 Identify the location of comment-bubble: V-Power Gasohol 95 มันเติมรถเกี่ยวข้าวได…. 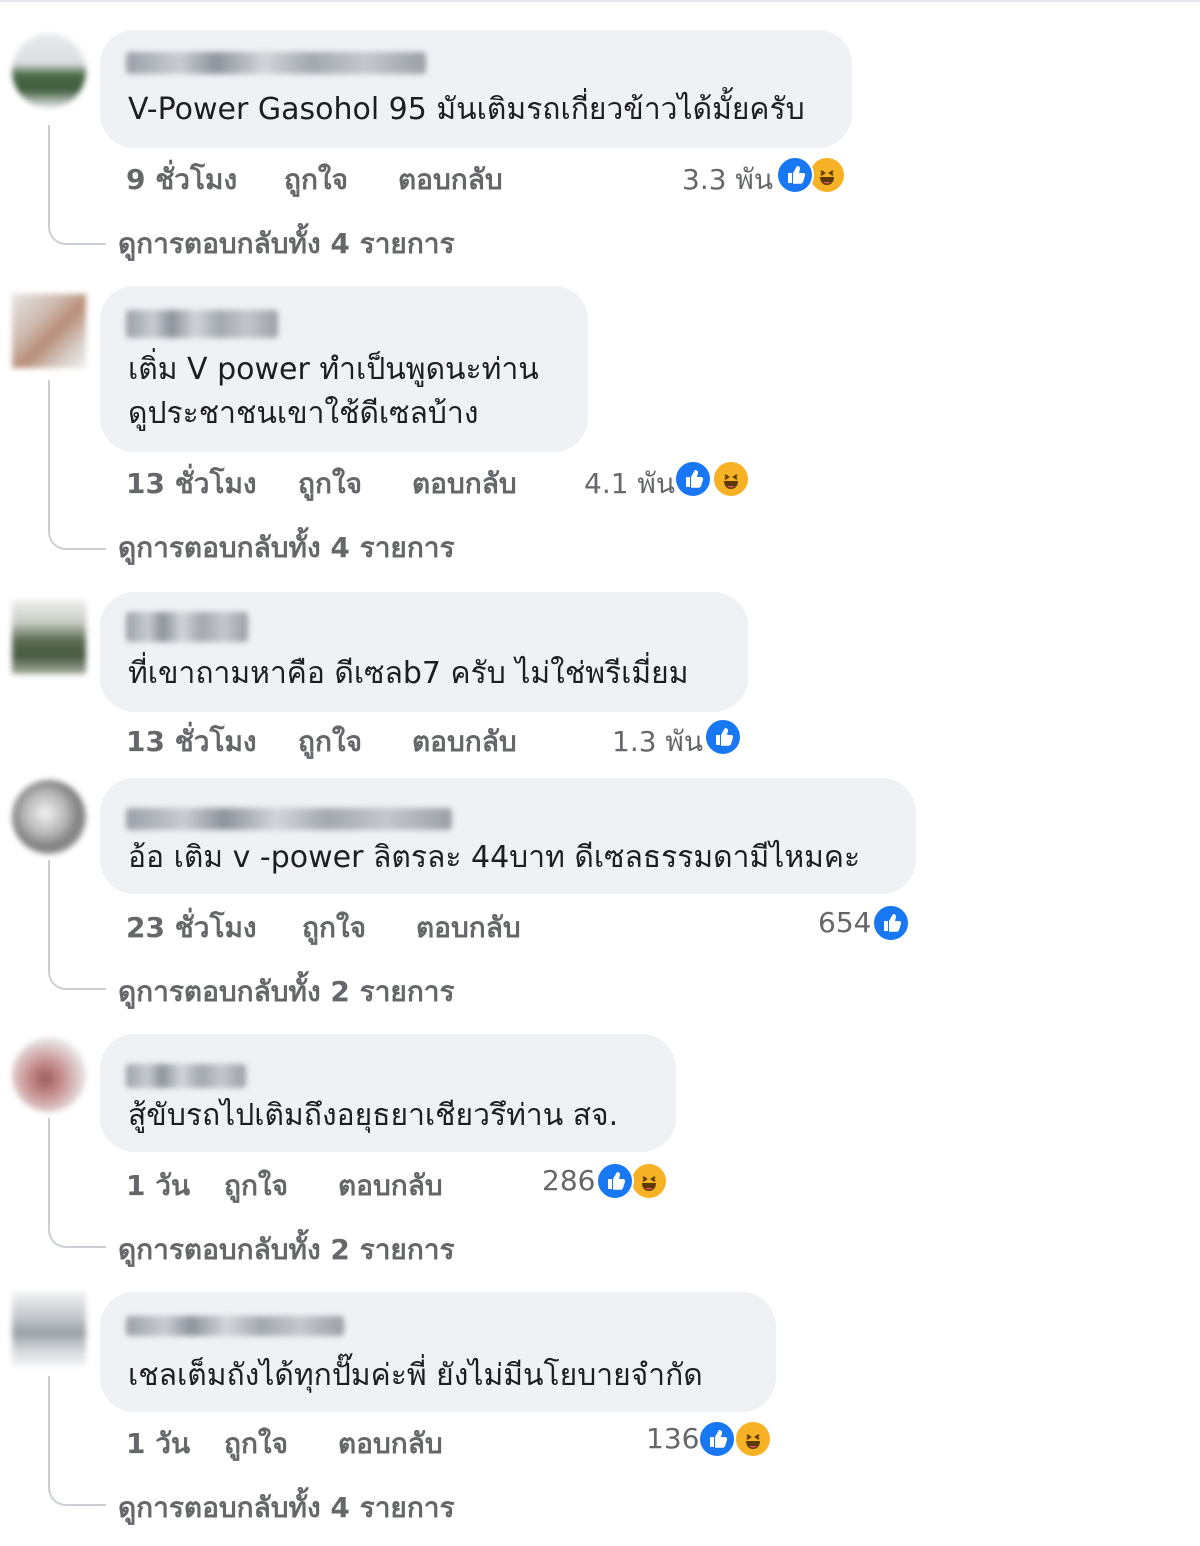
(476, 89).